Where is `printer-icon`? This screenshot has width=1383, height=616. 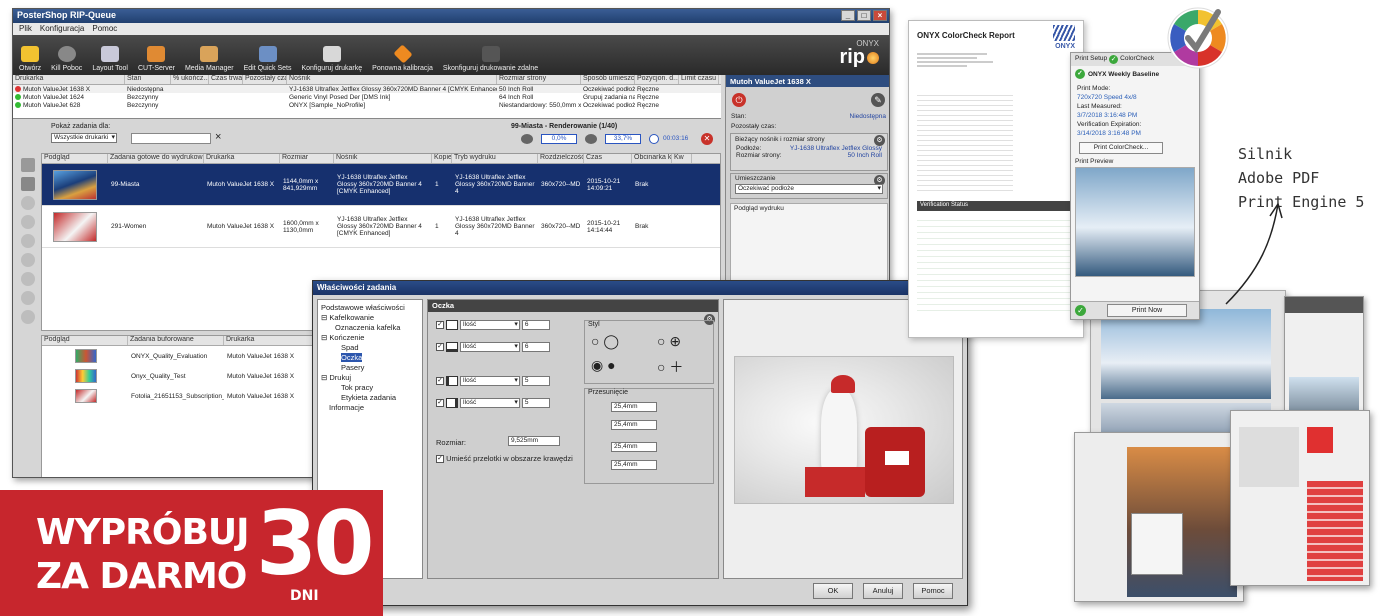 printer-icon is located at coordinates (331, 54).